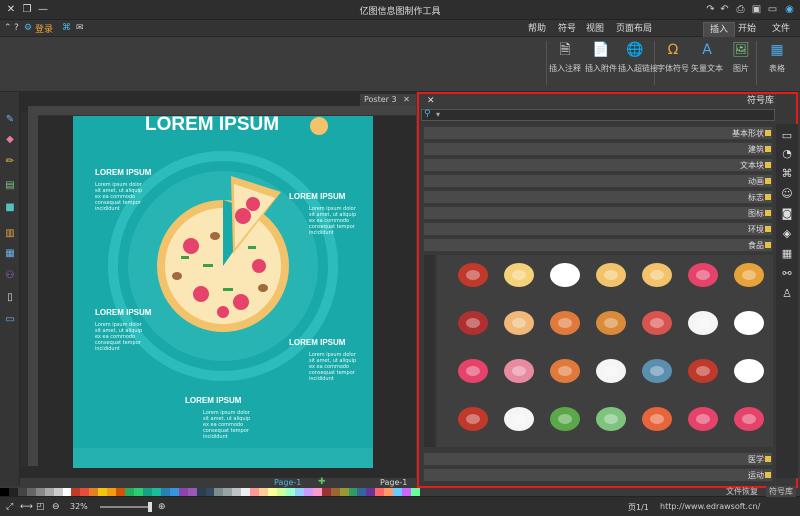 The width and height of the screenshot is (800, 516). Describe the element at coordinates (787, 194) in the screenshot. I see `user-icon: ☺` at that location.